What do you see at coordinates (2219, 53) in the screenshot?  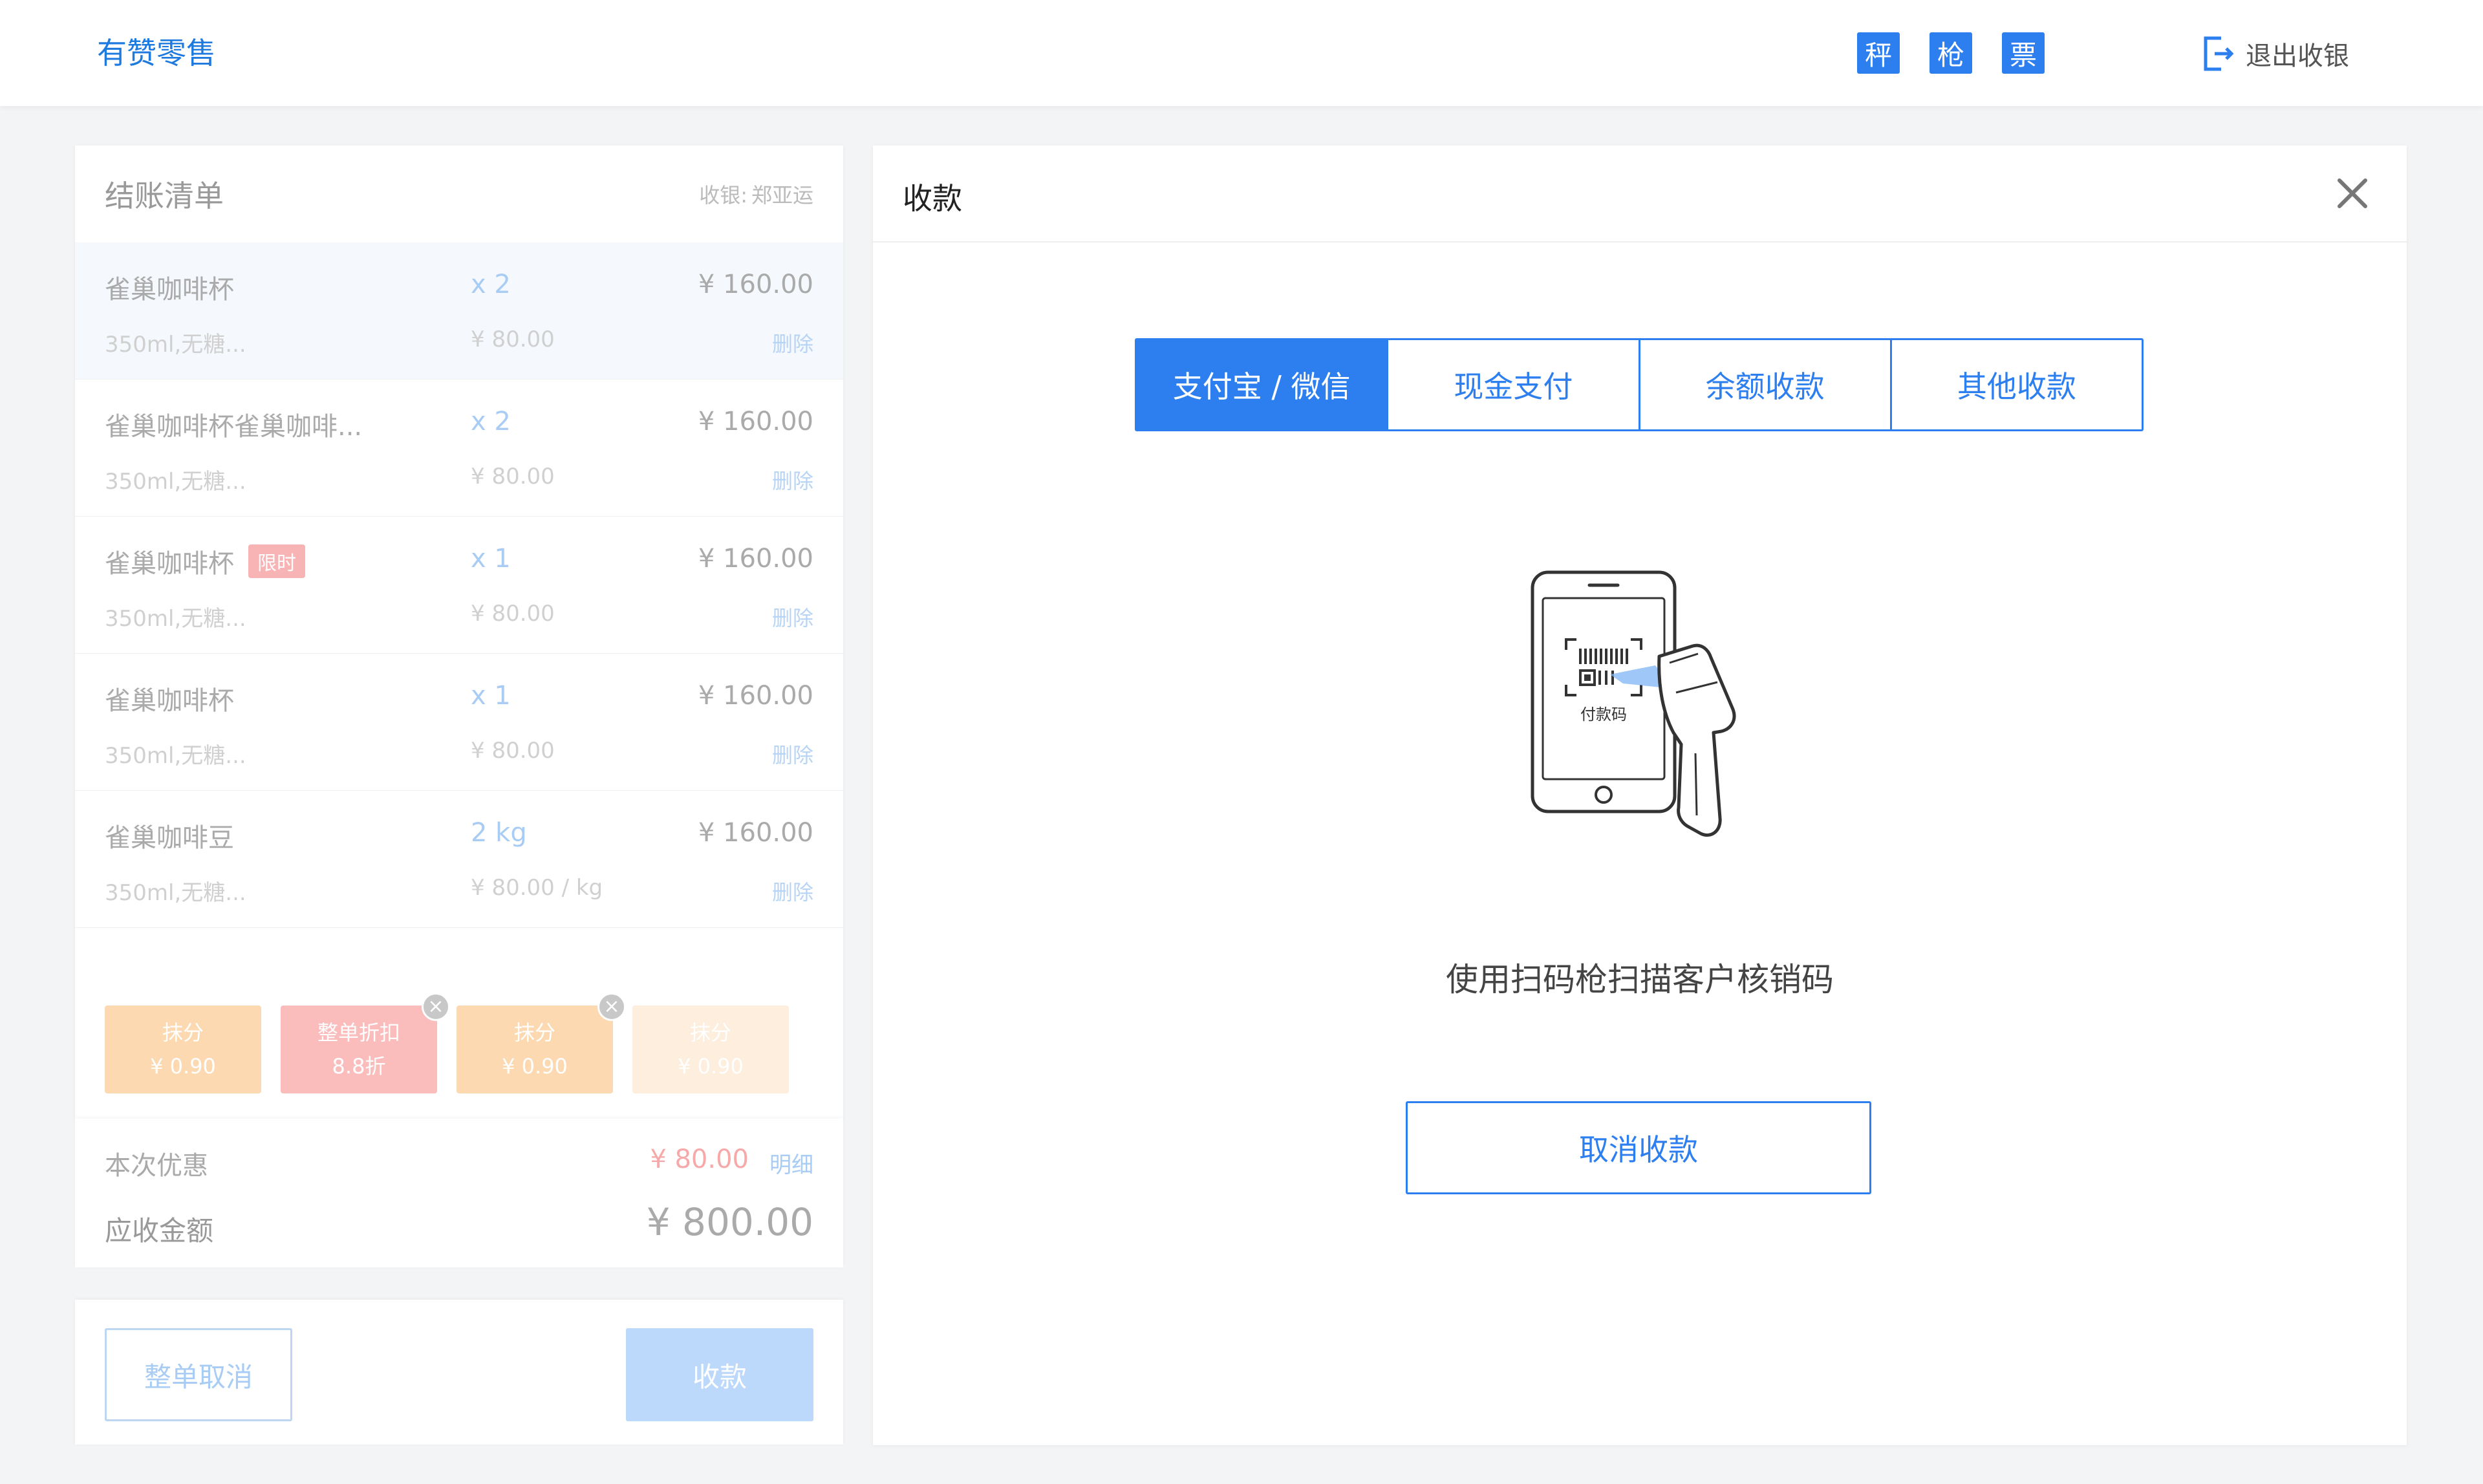 I see `logout-icon` at bounding box center [2219, 53].